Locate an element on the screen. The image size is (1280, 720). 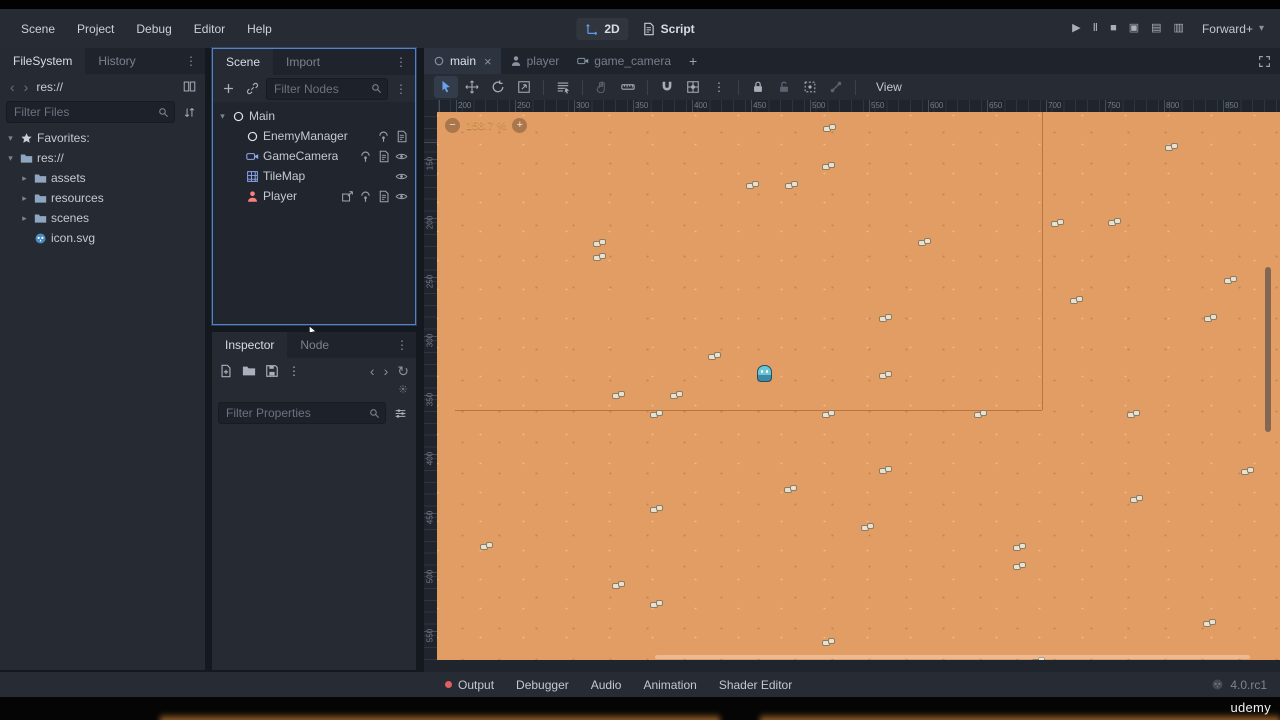
play-button: ▶ is located at coordinates (1076, 28).